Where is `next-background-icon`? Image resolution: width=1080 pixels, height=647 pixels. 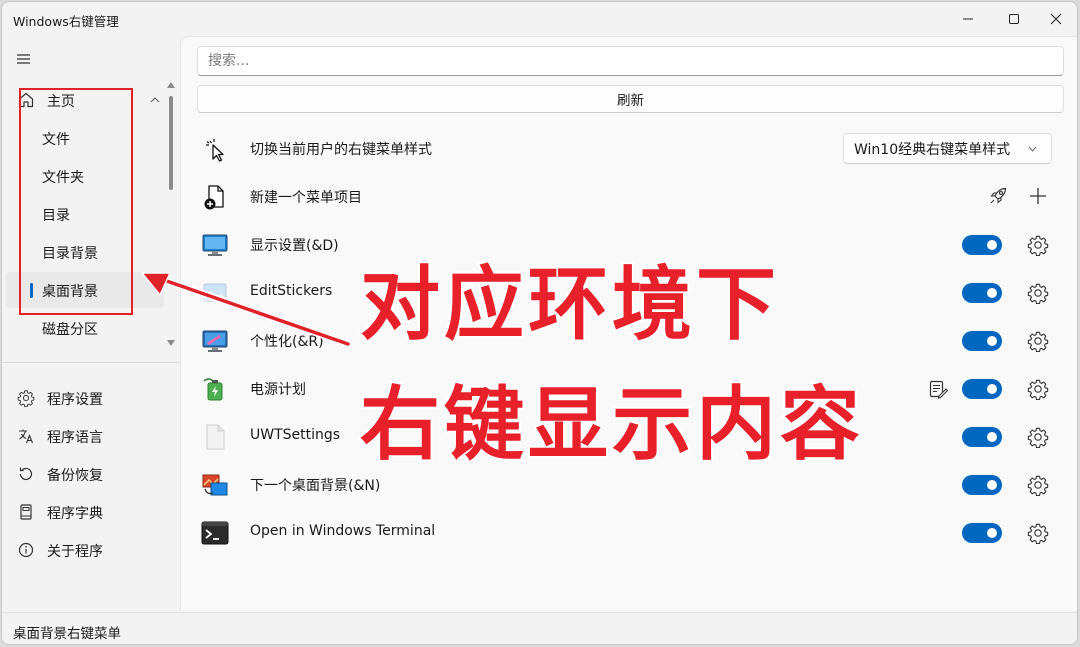 next-background-icon is located at coordinates (215, 485).